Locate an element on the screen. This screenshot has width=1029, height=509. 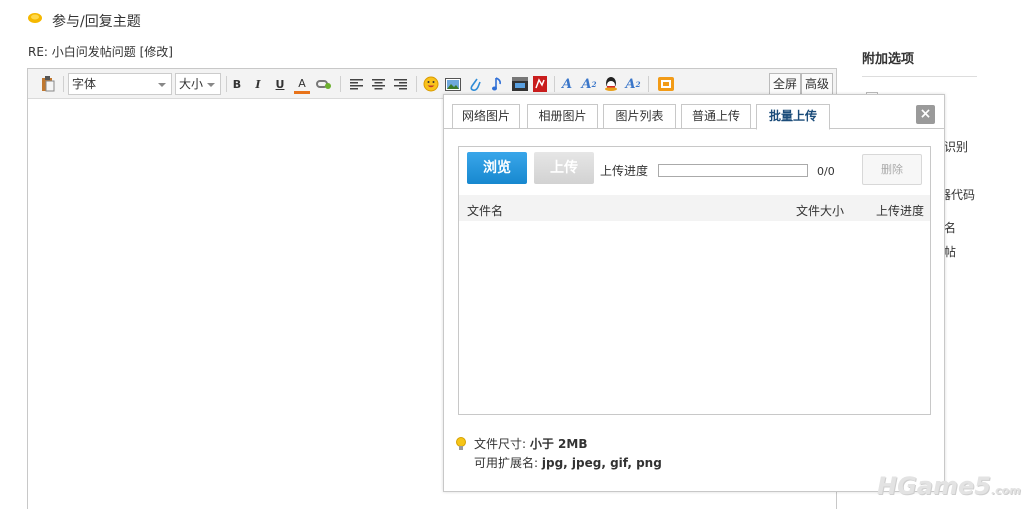
lightbulb-icon is located at coordinates (461, 443).